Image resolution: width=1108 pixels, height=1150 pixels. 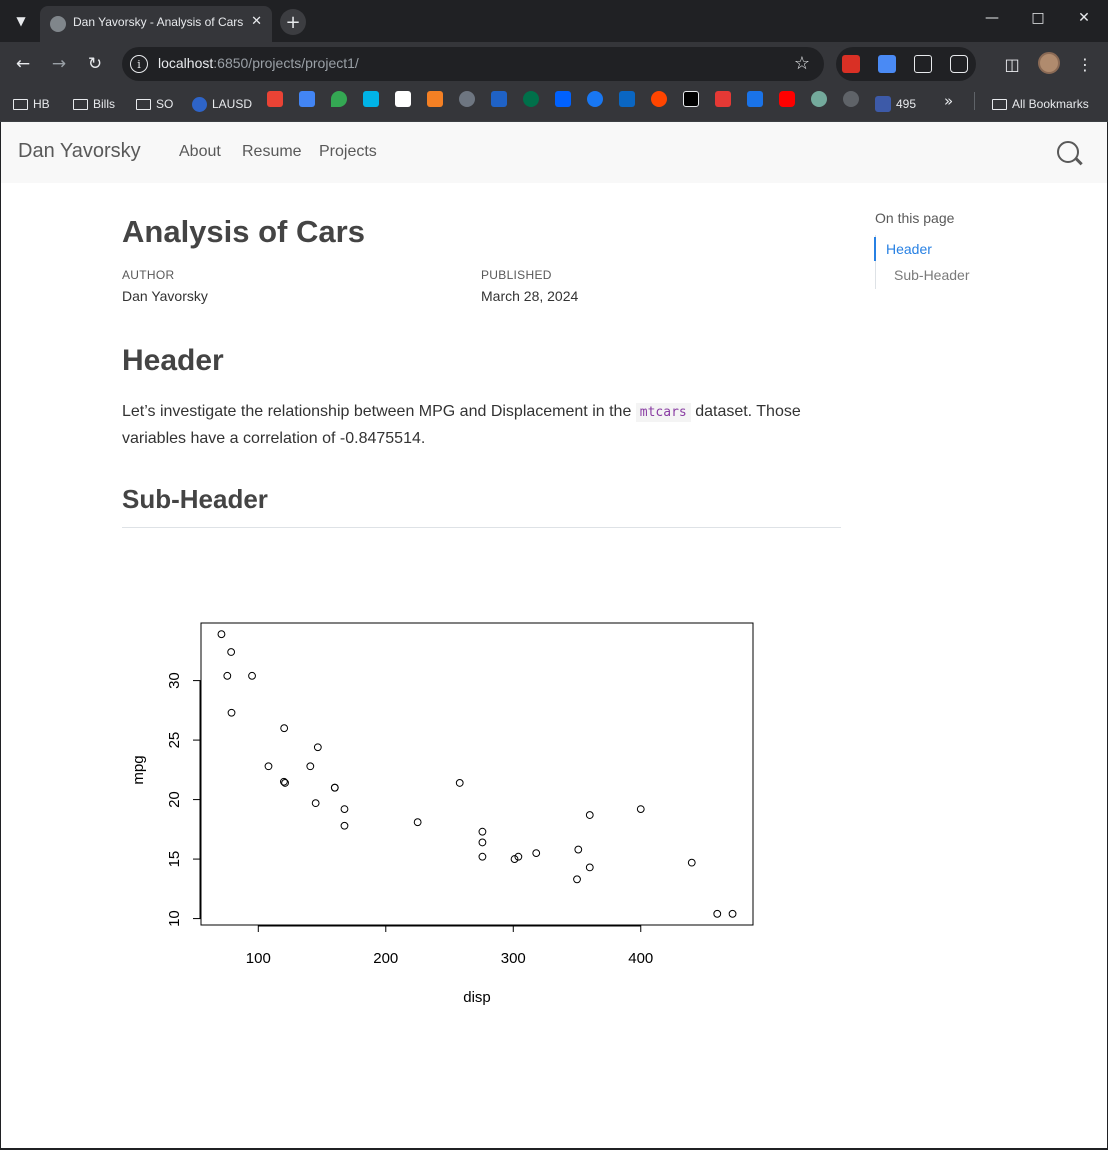 I want to click on mountain-icon, so click(x=755, y=99).